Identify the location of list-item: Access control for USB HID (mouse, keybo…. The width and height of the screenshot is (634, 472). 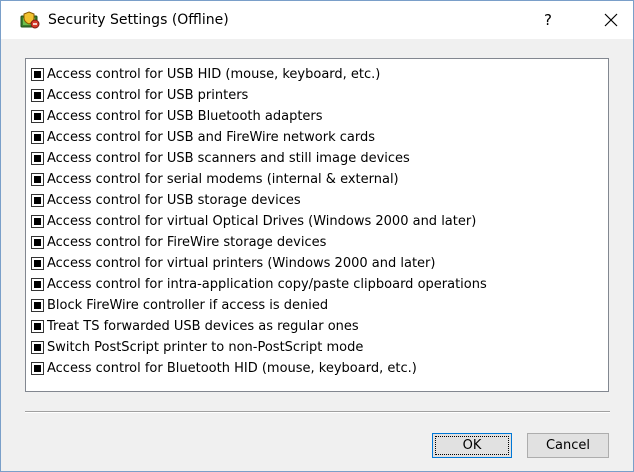
(315, 74).